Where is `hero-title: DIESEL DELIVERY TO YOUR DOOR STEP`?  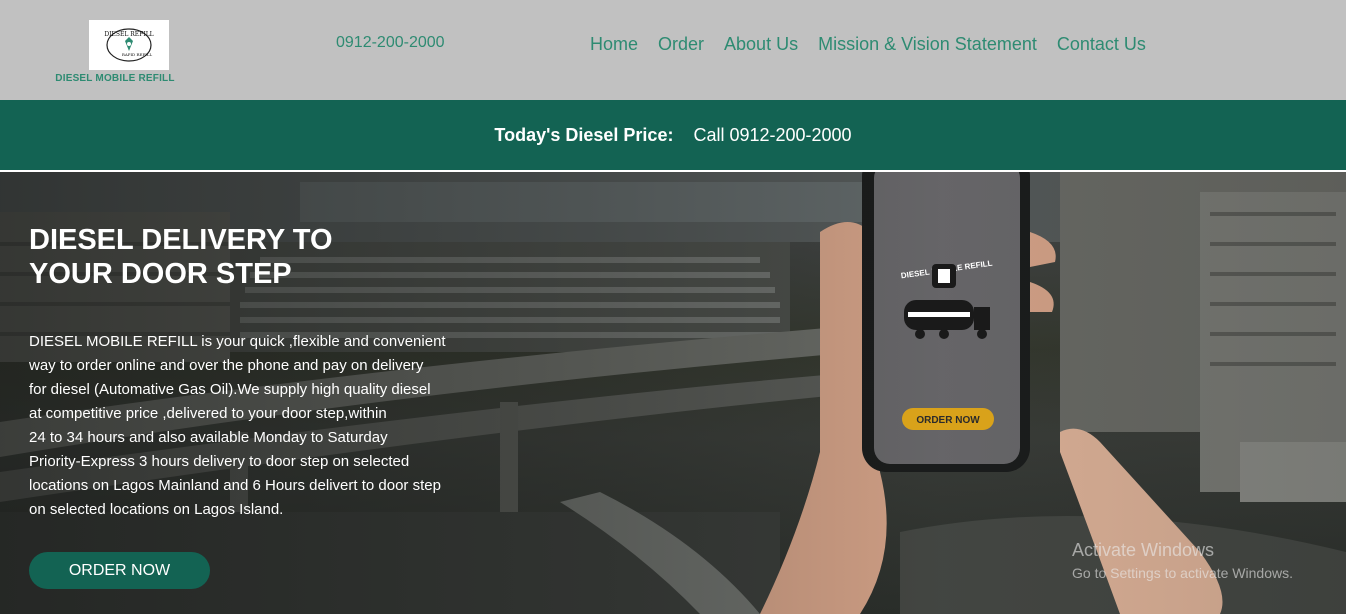 hero-title: DIESEL DELIVERY TO YOUR DOOR STEP is located at coordinates (181, 257).